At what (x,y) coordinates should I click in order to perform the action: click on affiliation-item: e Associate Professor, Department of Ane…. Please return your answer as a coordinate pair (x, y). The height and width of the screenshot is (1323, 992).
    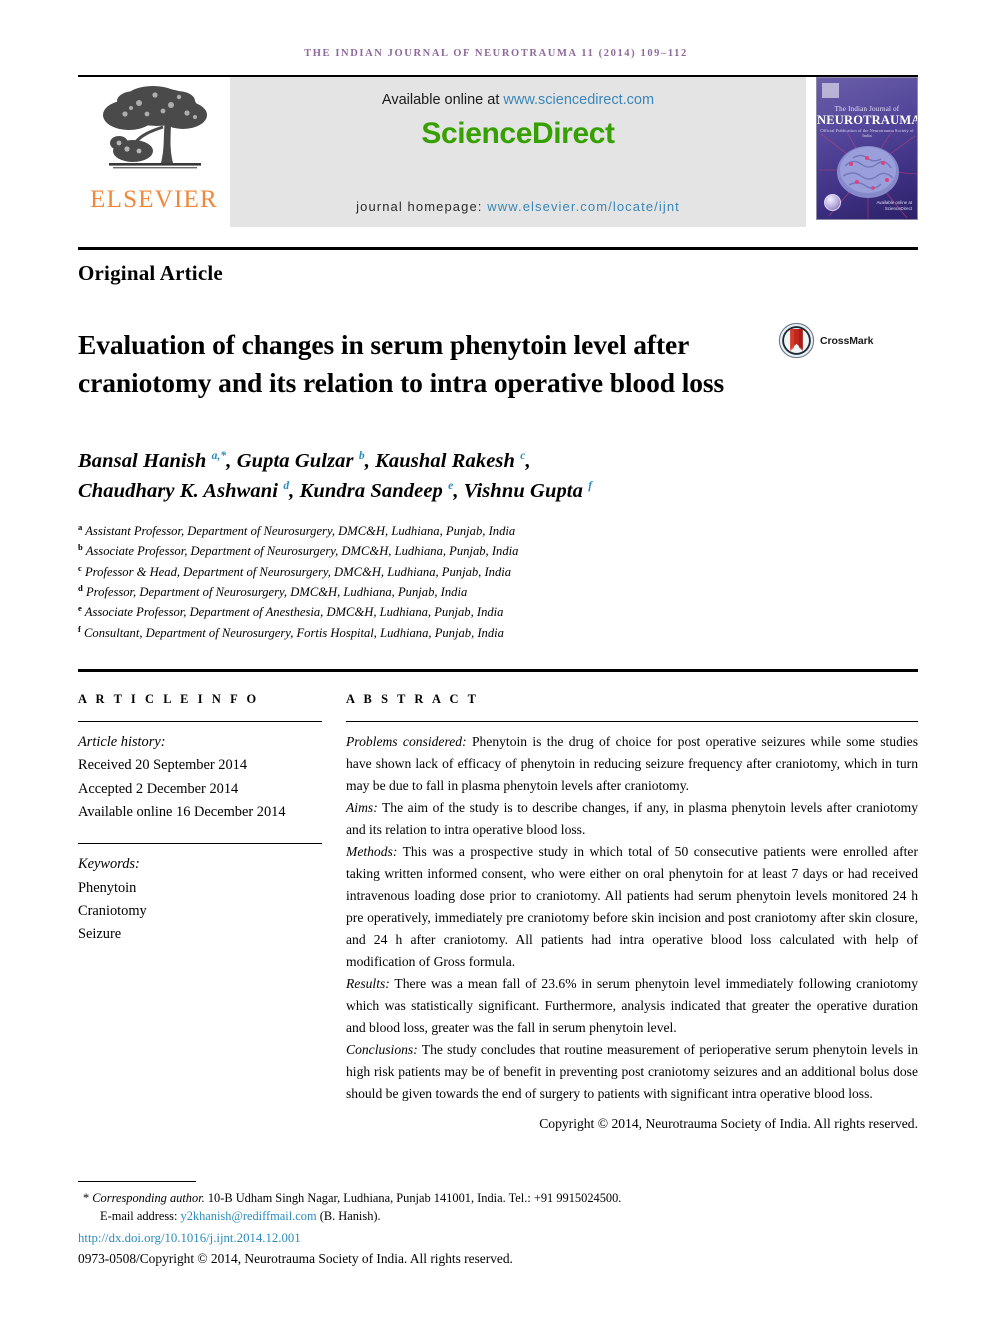
    Looking at the image, I should click on (498, 612).